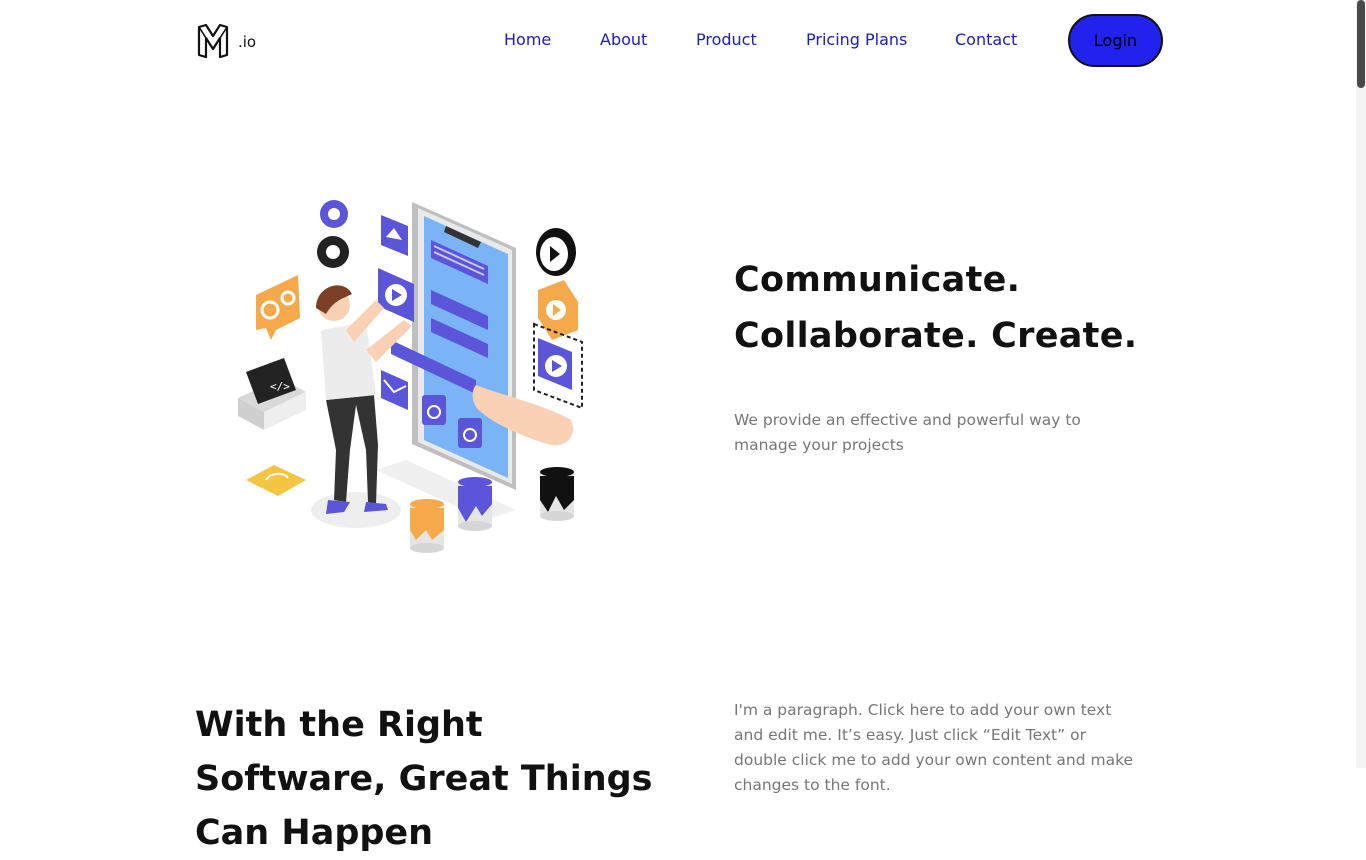 This screenshot has height=860, width=1366. I want to click on image-tile-icon, so click(394, 235).